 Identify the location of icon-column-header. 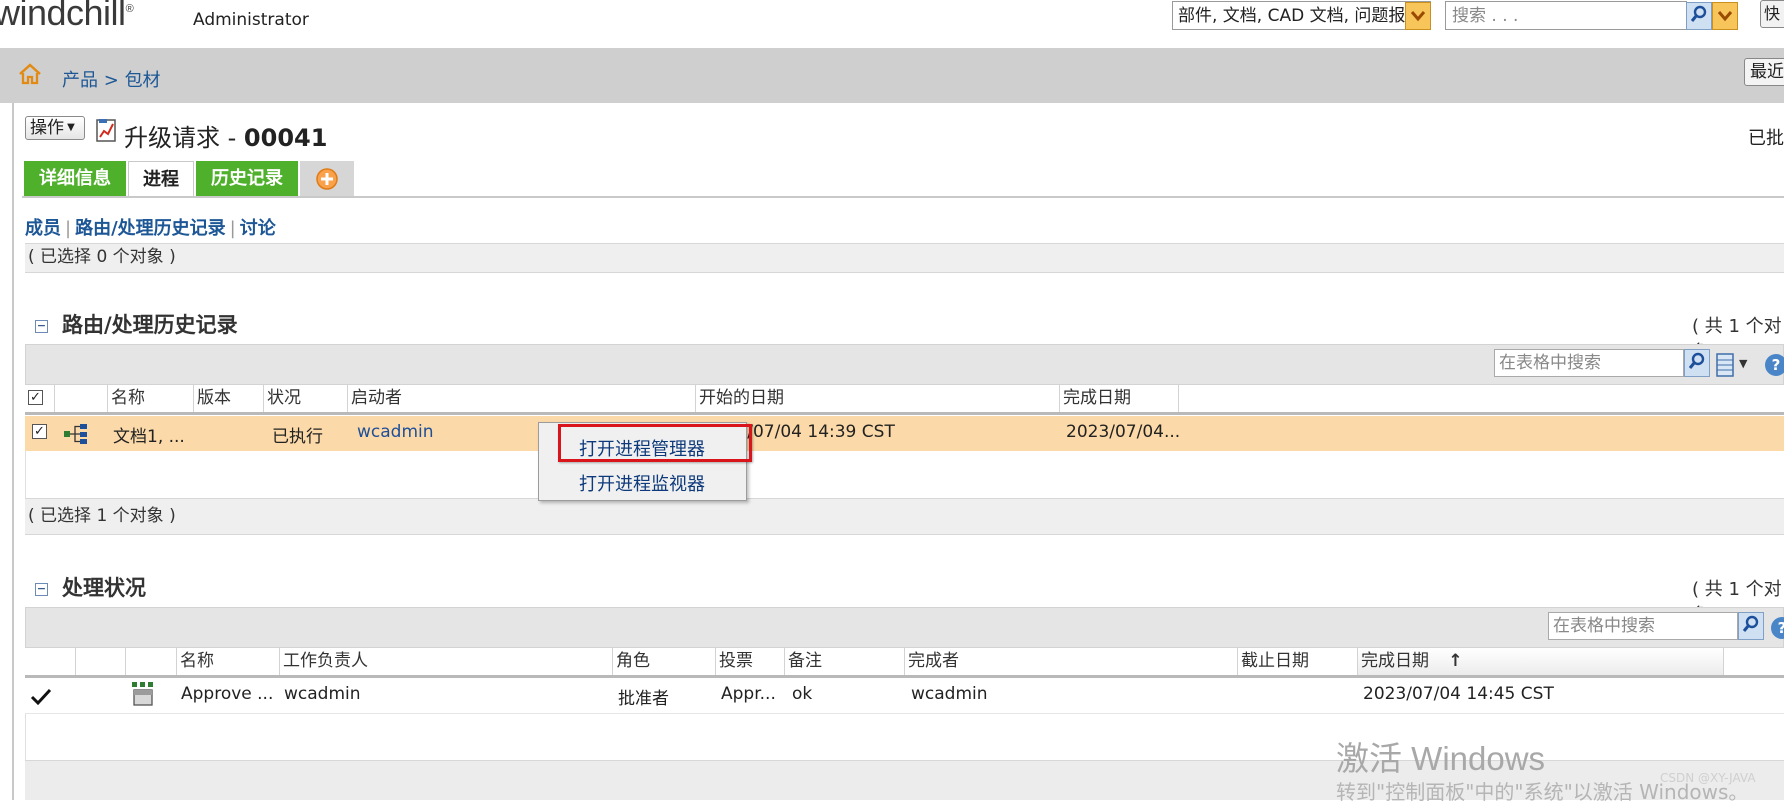
(81, 398).